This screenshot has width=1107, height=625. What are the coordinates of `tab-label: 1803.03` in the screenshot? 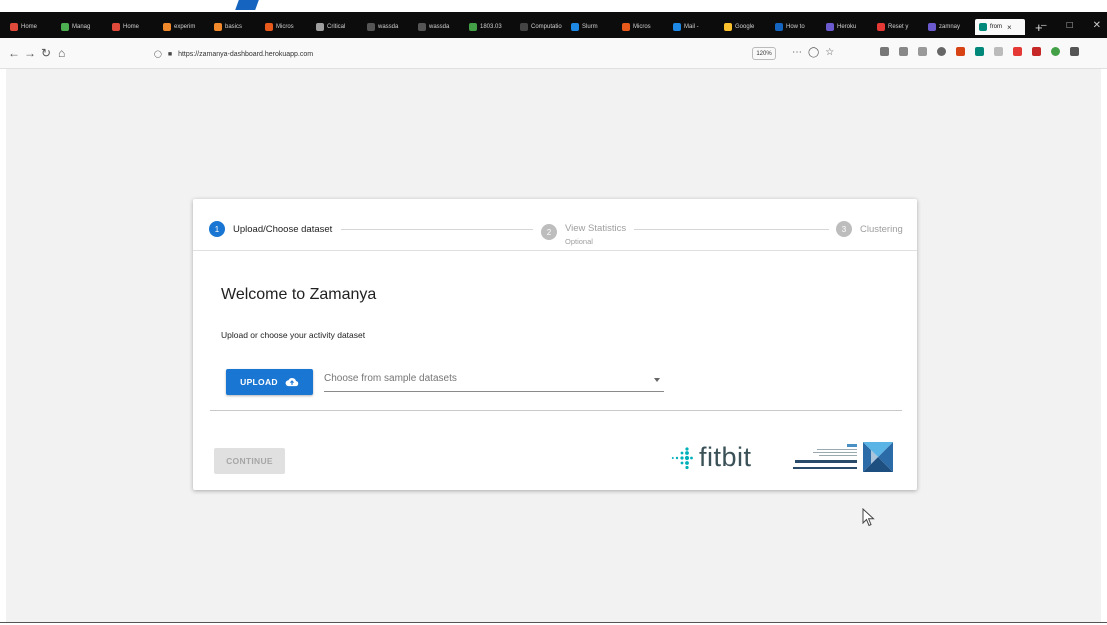 It's located at (491, 27).